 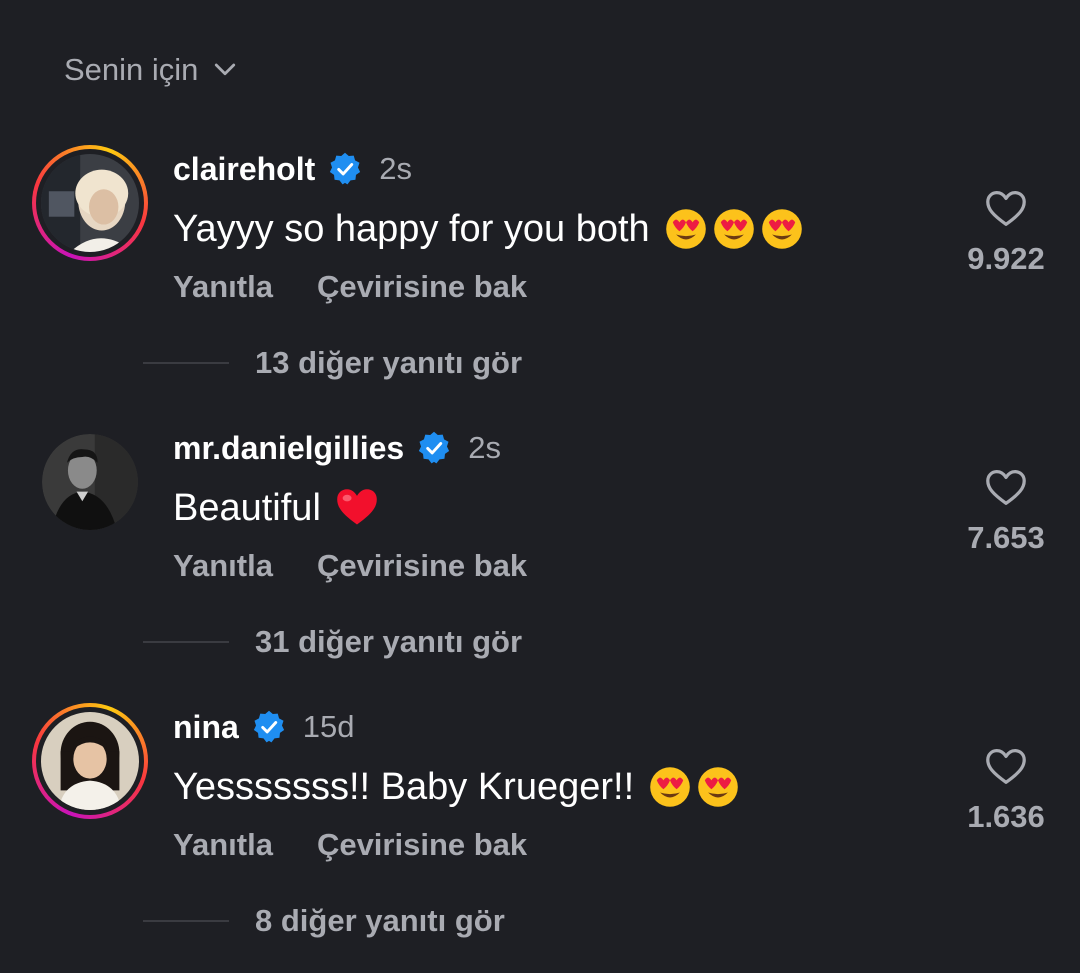 I want to click on comment-text: Yayyy so happy for you both, so click(x=488, y=229).